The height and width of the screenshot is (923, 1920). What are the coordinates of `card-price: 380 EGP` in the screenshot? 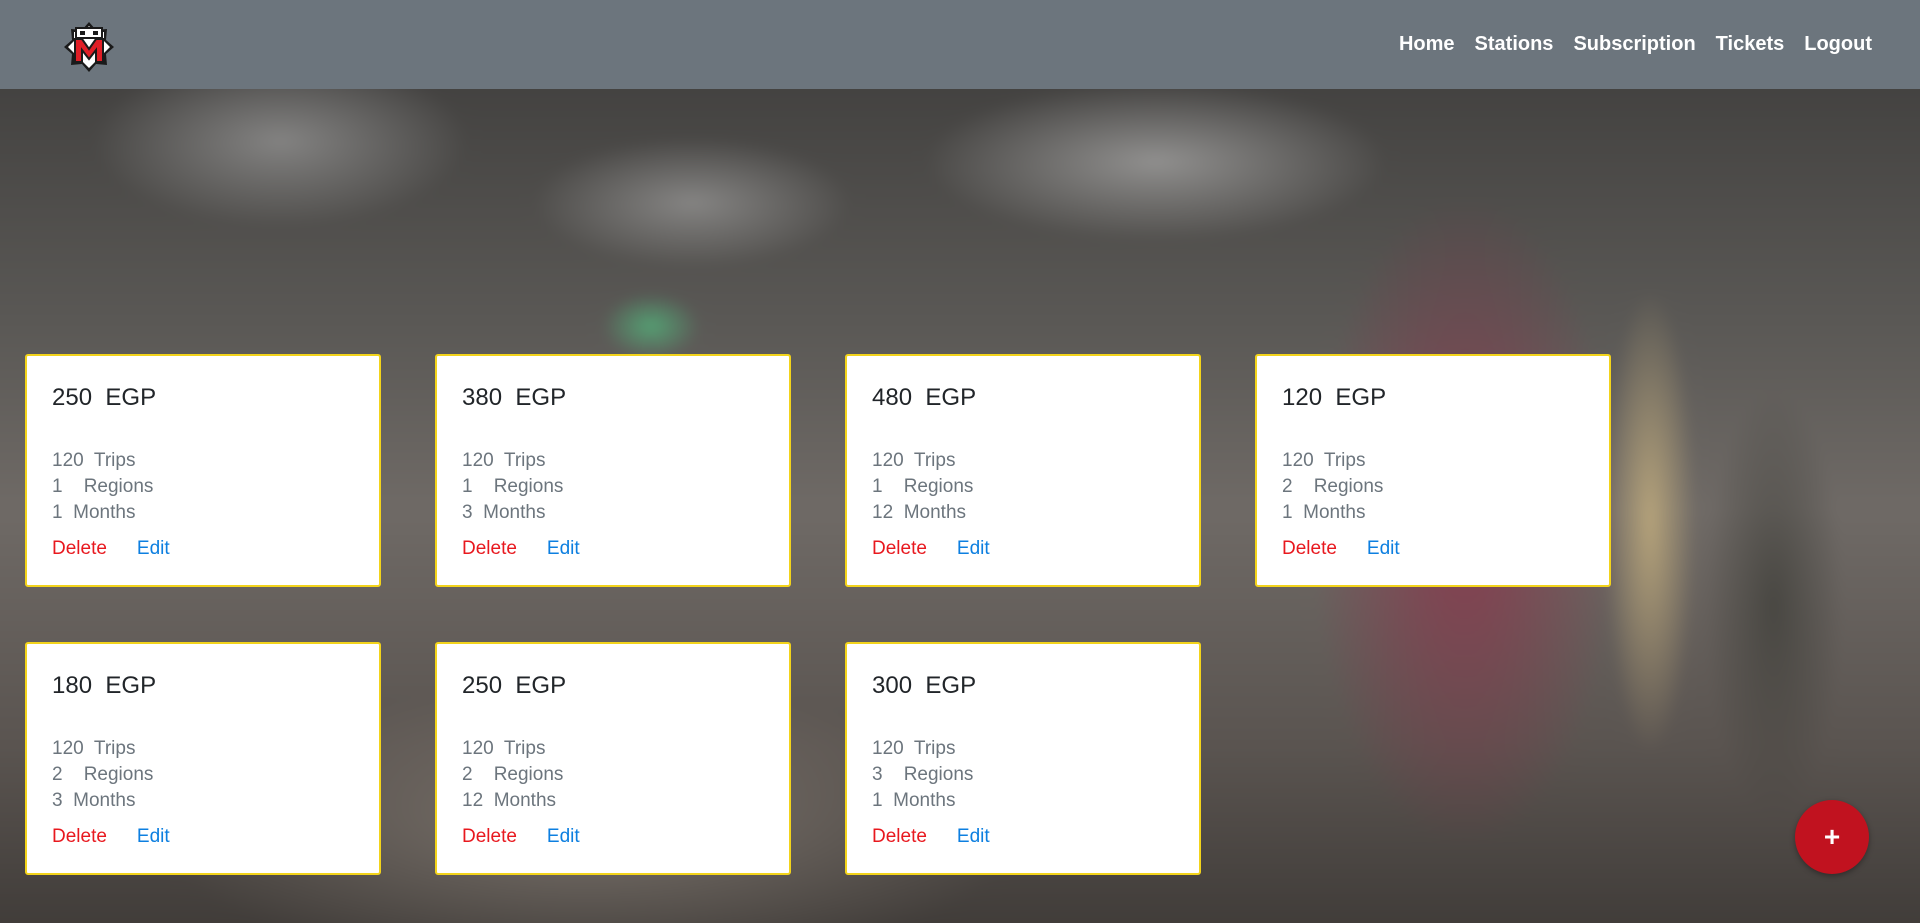 It's located at (514, 397).